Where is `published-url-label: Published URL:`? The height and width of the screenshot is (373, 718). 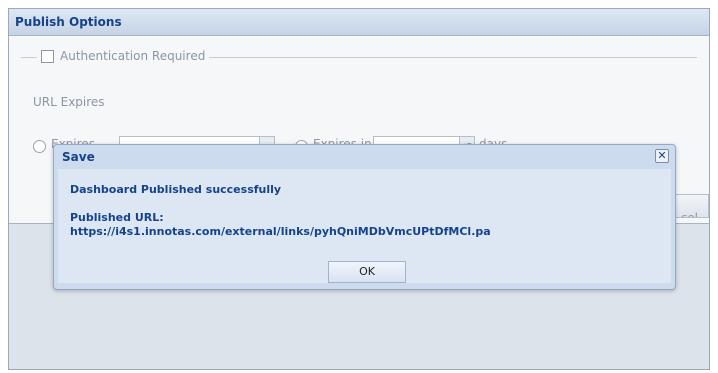 published-url-label: Published URL: is located at coordinates (117, 217).